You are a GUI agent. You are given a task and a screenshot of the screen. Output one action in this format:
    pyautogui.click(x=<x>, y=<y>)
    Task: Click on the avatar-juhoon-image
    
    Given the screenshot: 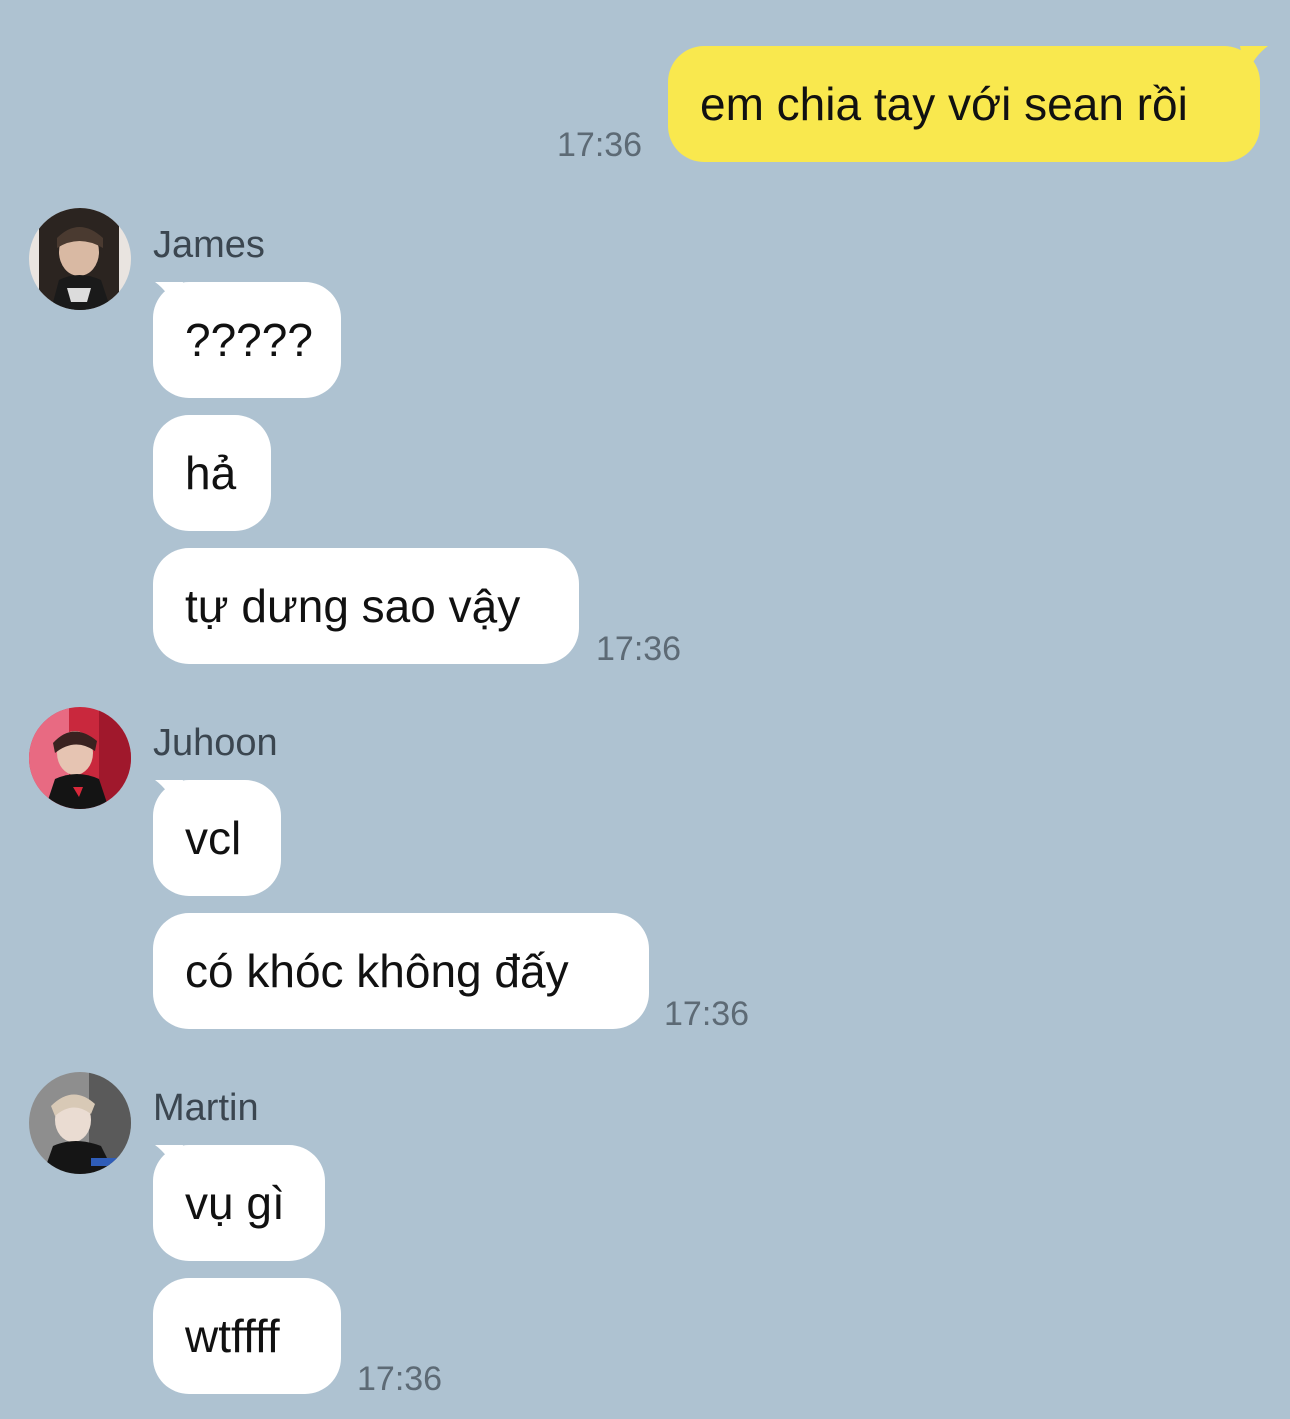 What is the action you would take?
    pyautogui.click(x=80, y=758)
    